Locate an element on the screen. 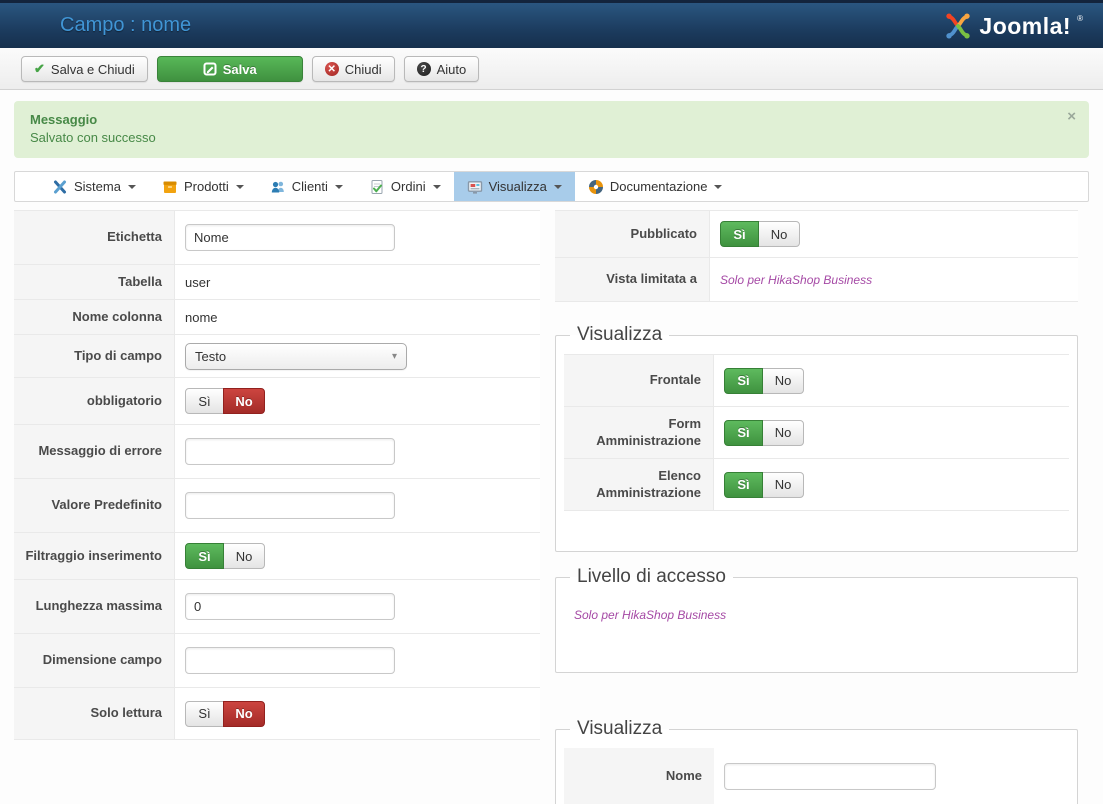 Image resolution: width=1103 pixels, height=804 pixels. row-messaggio-errore: Messaggio di errore is located at coordinates (277, 452).